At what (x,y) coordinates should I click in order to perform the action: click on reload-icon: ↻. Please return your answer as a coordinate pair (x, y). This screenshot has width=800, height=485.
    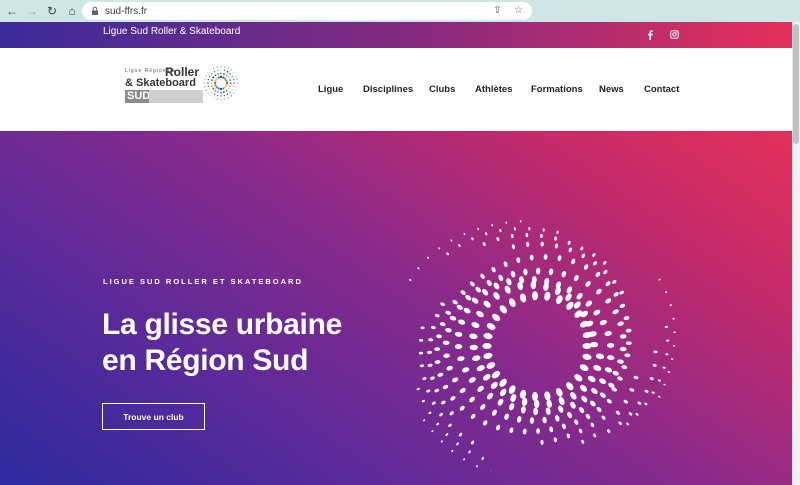
    Looking at the image, I should click on (52, 11).